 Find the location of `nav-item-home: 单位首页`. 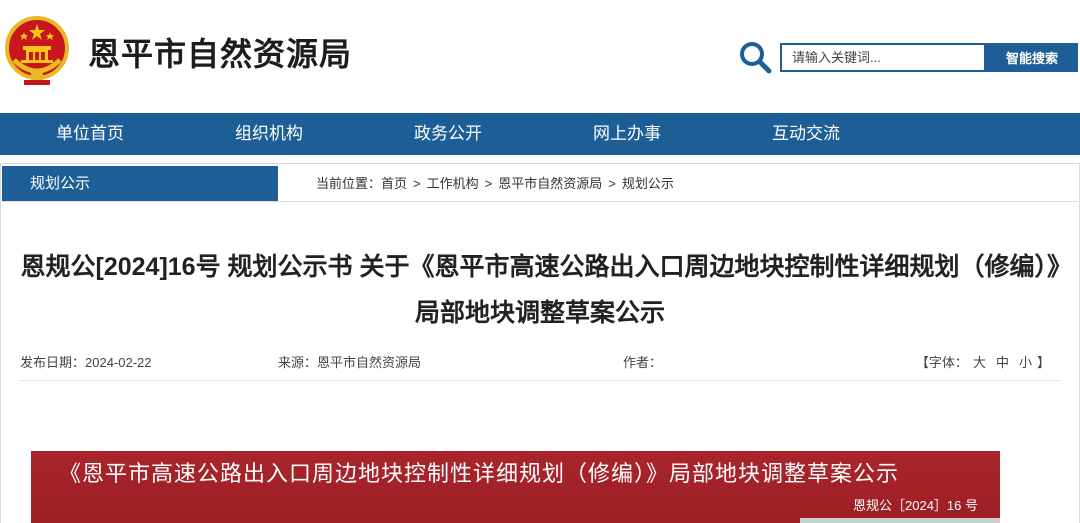

nav-item-home: 单位首页 is located at coordinates (90, 134).